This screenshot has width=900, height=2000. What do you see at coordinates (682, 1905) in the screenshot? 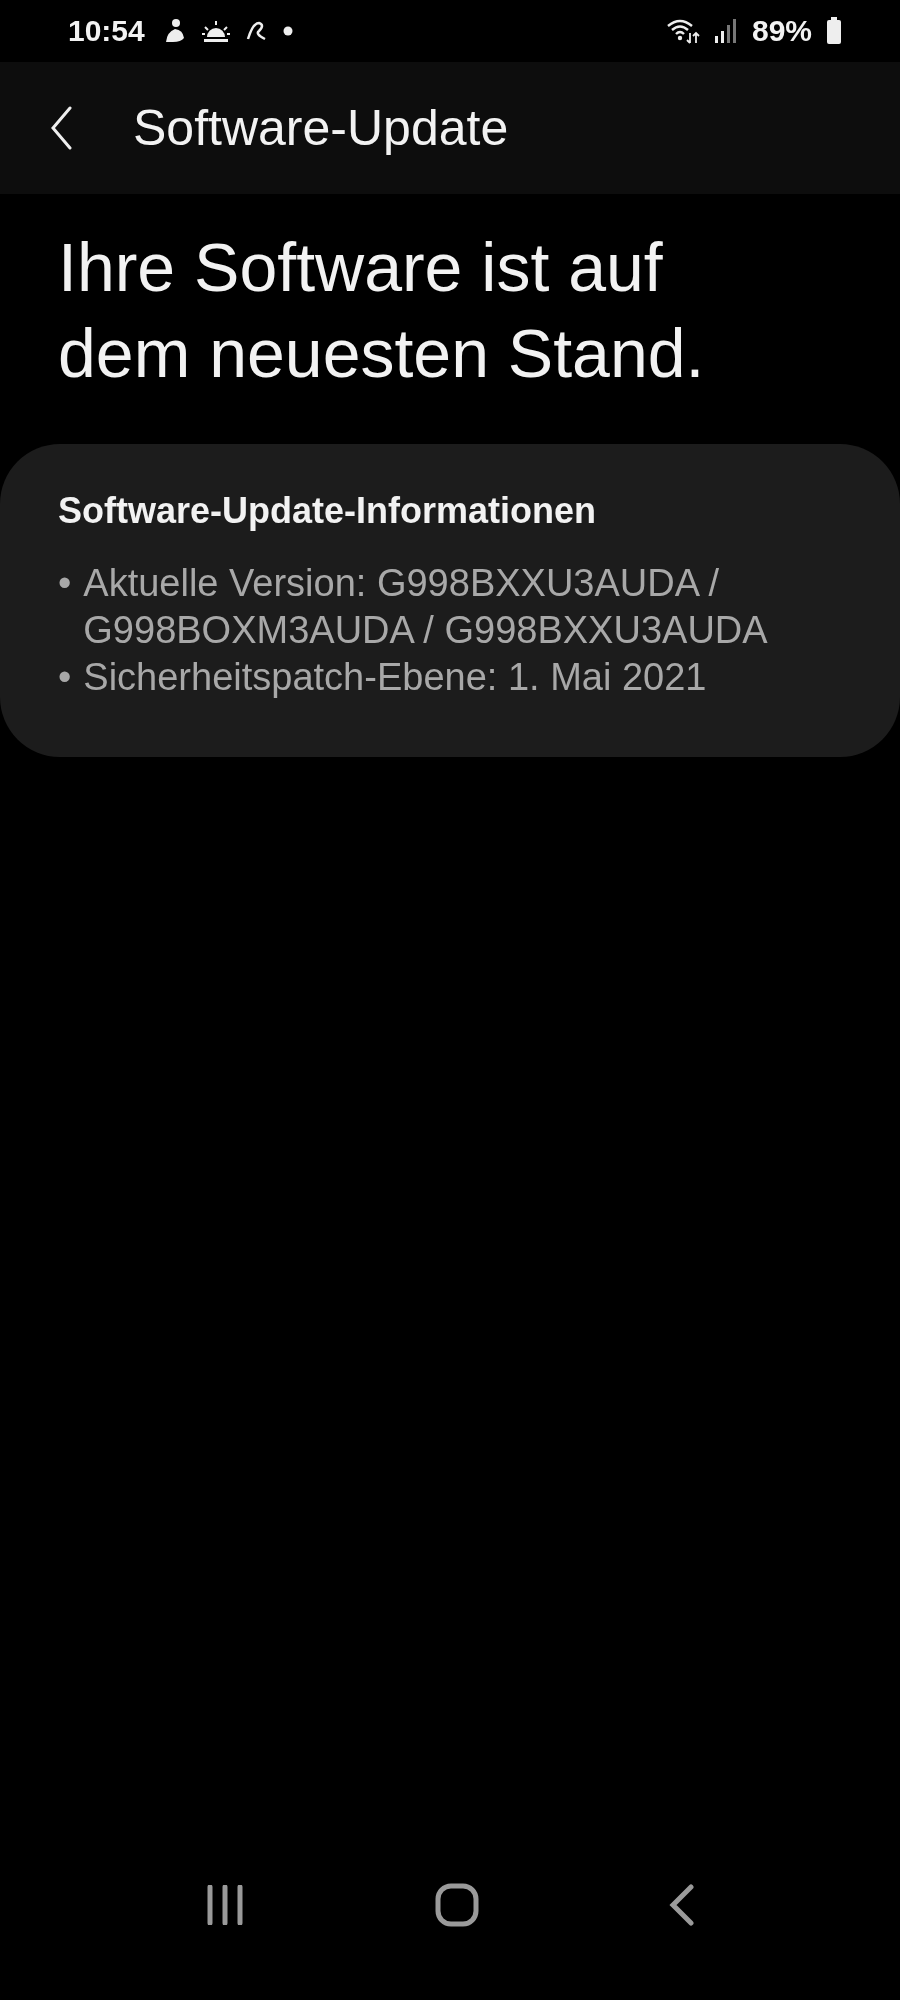
I see `back-nav-button` at bounding box center [682, 1905].